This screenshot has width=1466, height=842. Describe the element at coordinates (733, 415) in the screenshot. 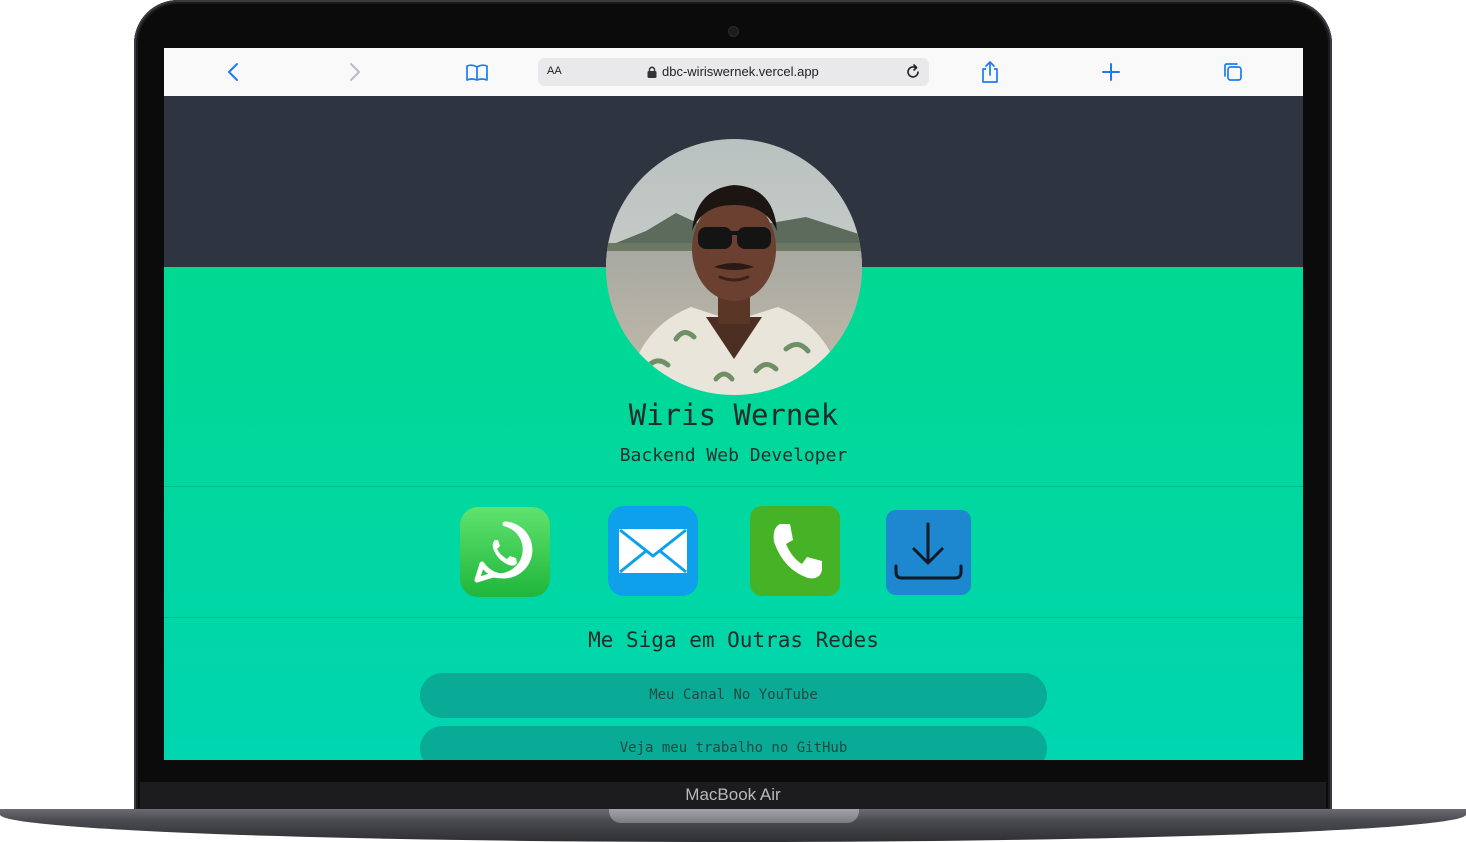

I see `profile-name: Wiris Wernek` at that location.